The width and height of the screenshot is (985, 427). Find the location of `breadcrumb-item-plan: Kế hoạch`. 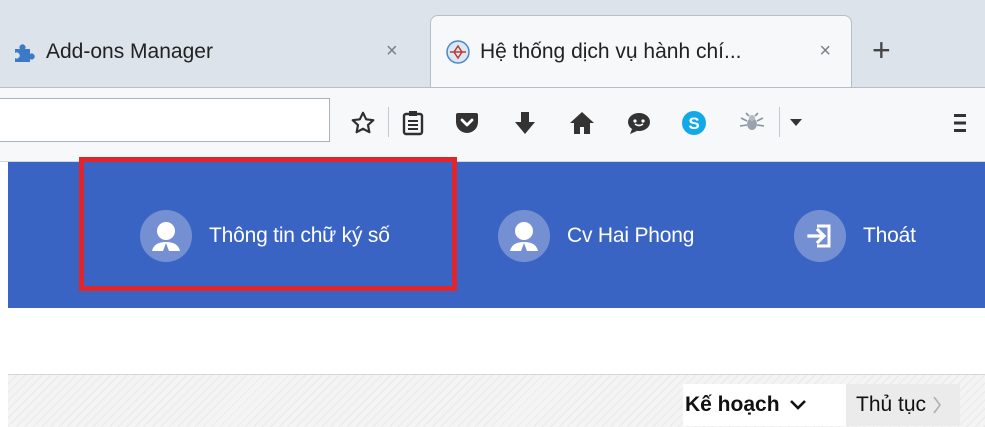

breadcrumb-item-plan: Kế hoạch is located at coordinates (764, 405).